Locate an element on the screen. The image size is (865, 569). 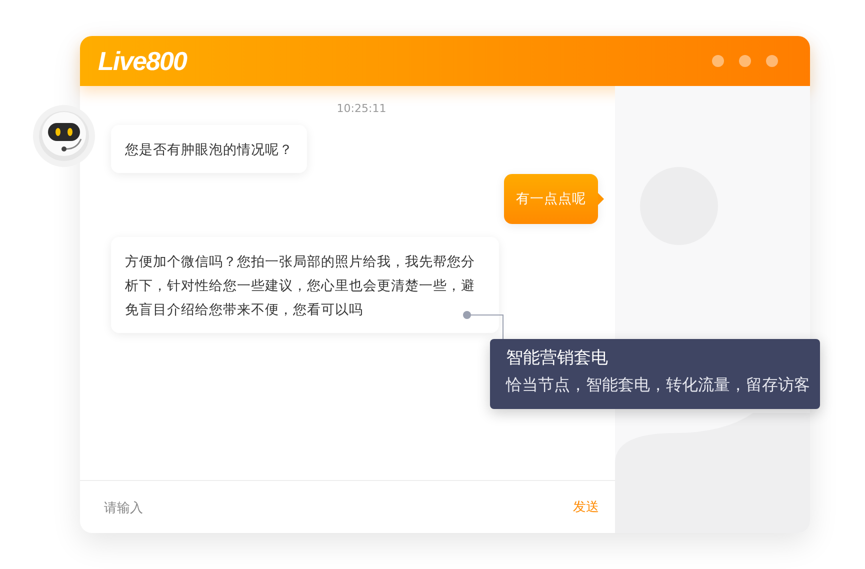
tooltip-title: 智能营销套电 is located at coordinates (557, 358).